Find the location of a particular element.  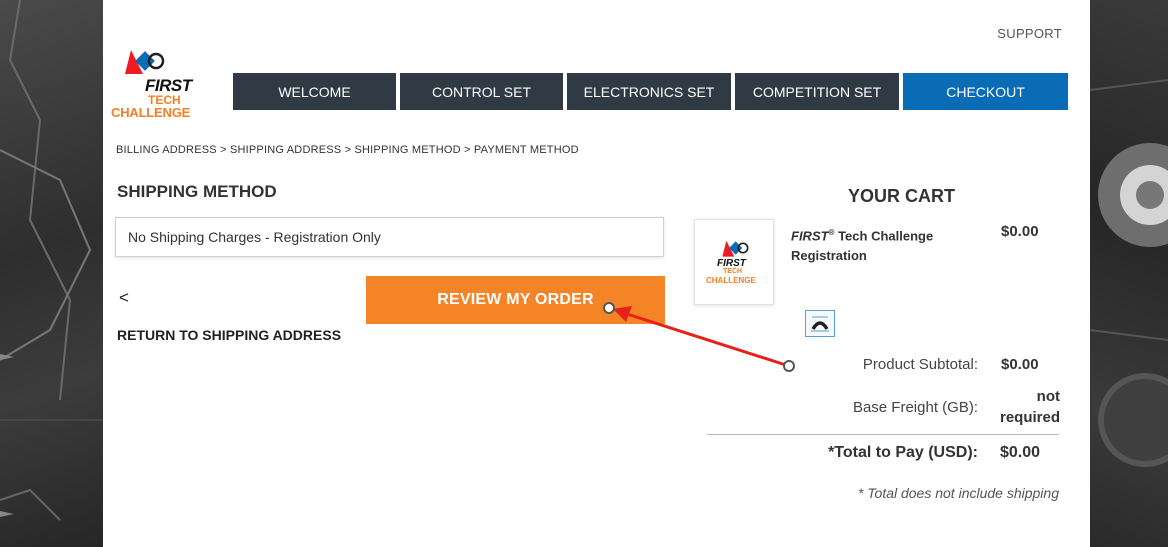

nav-checkout: CHECKOUT is located at coordinates (985, 91).